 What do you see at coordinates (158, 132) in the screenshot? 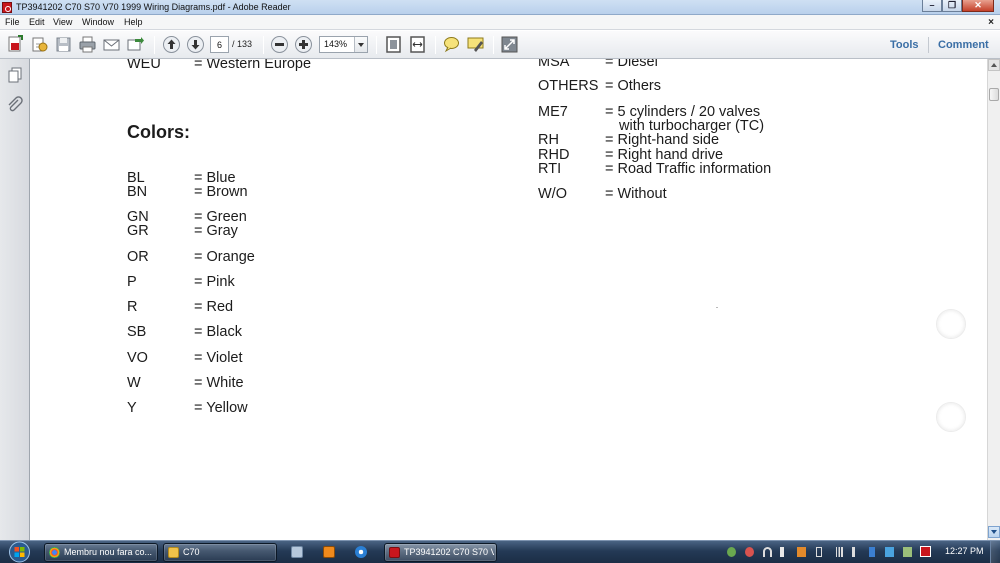
I see `colors-heading: Colors:` at bounding box center [158, 132].